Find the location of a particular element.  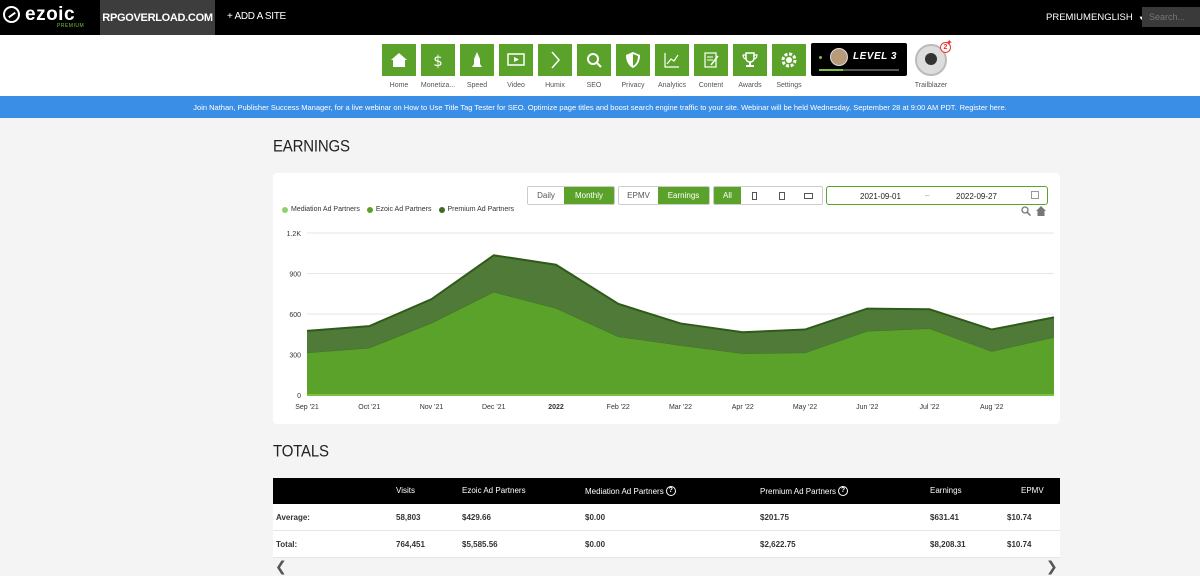

logo-subtitle: PREMIUM is located at coordinates (71, 26).